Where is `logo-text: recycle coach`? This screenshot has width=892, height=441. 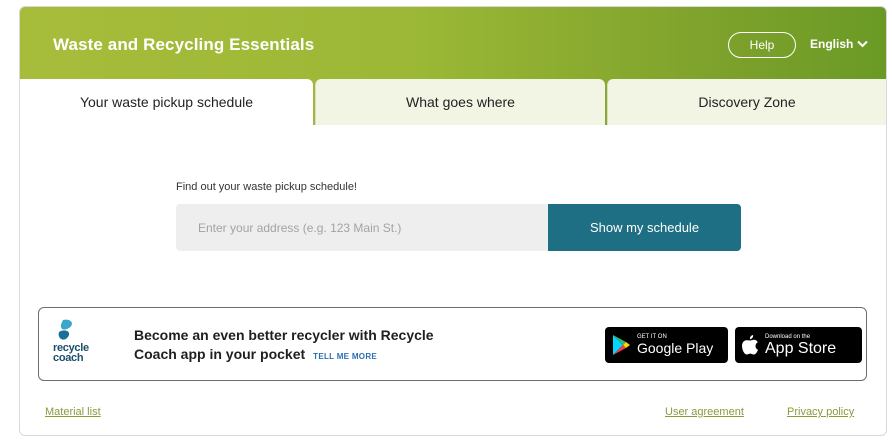
logo-text: recycle coach is located at coordinates (71, 353).